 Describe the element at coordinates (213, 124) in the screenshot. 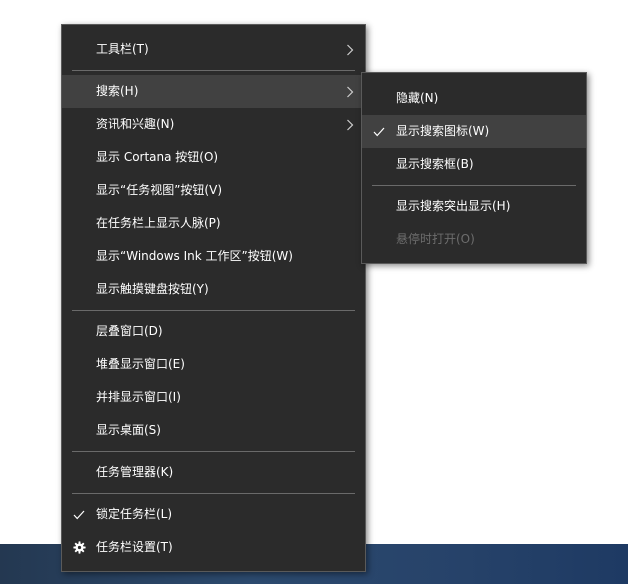

I see `menu-item-news-and-interests: 资讯和兴趣(N)` at that location.